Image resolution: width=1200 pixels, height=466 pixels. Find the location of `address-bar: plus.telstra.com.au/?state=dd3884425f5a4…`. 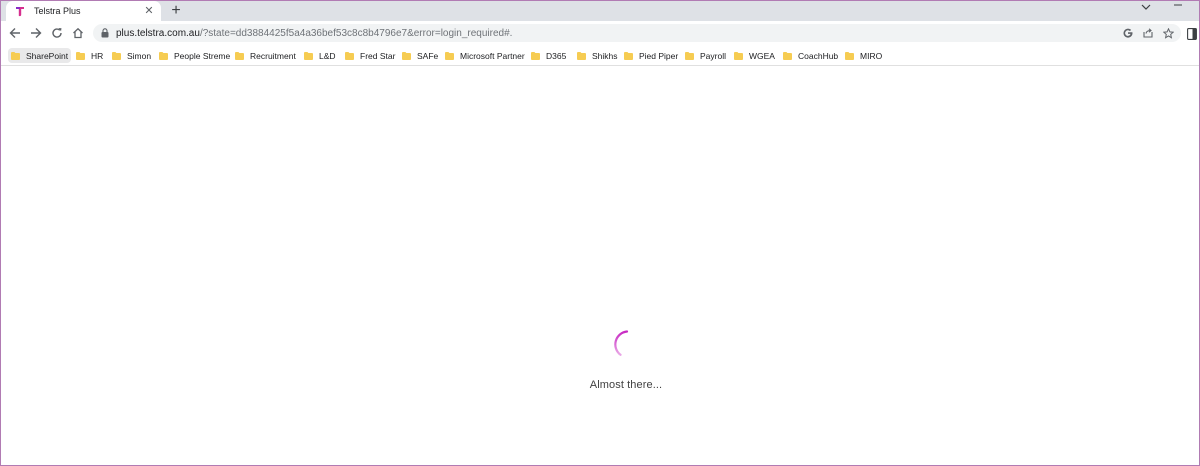

address-bar: plus.telstra.com.au/?state=dd3884425f5a4… is located at coordinates (637, 33).